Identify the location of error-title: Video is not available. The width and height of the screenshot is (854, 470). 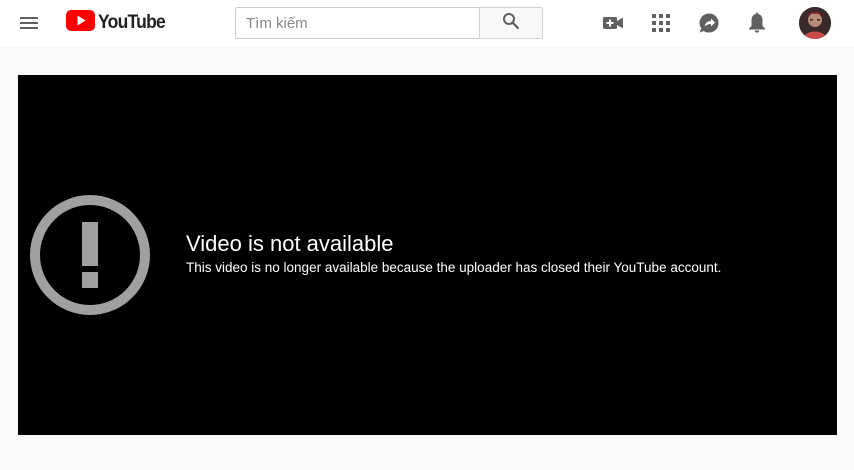
(290, 243).